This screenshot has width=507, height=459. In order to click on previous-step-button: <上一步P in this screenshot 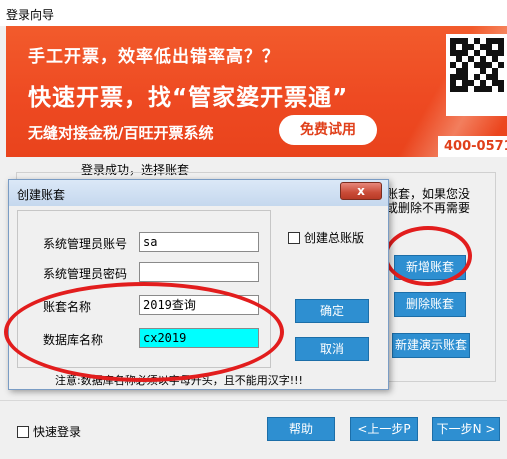, I will do `click(384, 429)`.